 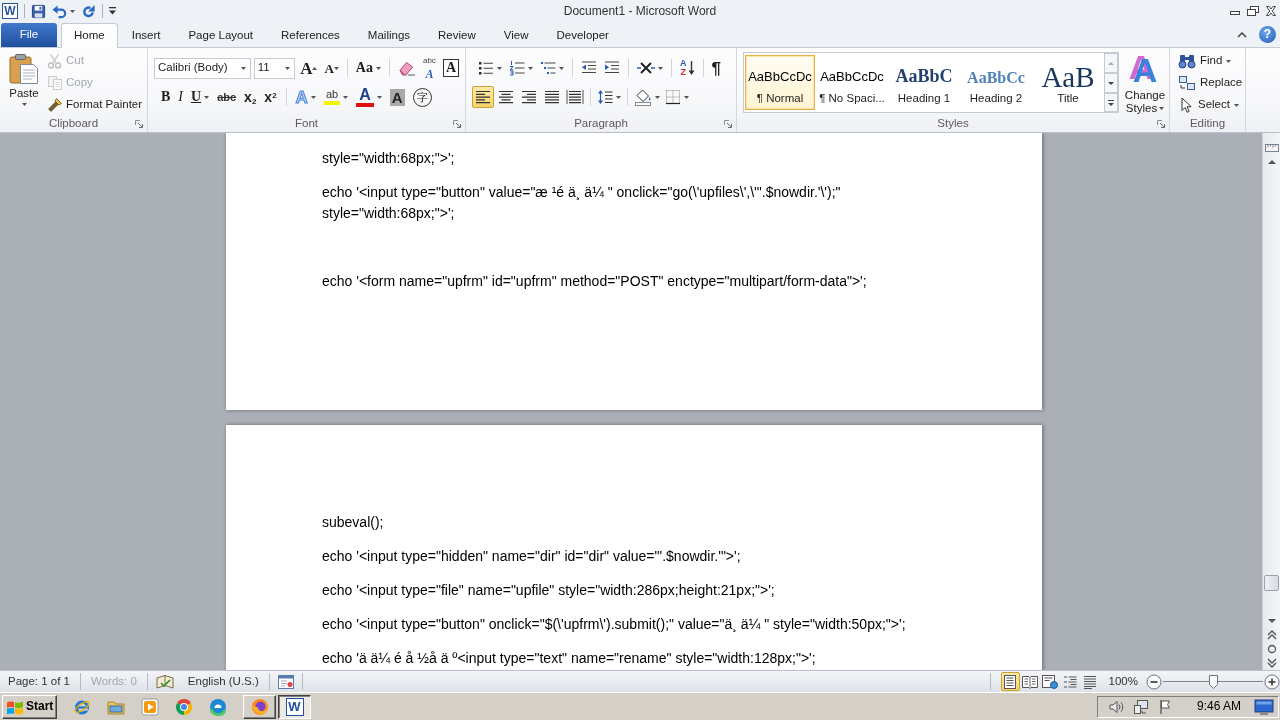 I want to click on ruler-icon, so click(x=1271, y=148).